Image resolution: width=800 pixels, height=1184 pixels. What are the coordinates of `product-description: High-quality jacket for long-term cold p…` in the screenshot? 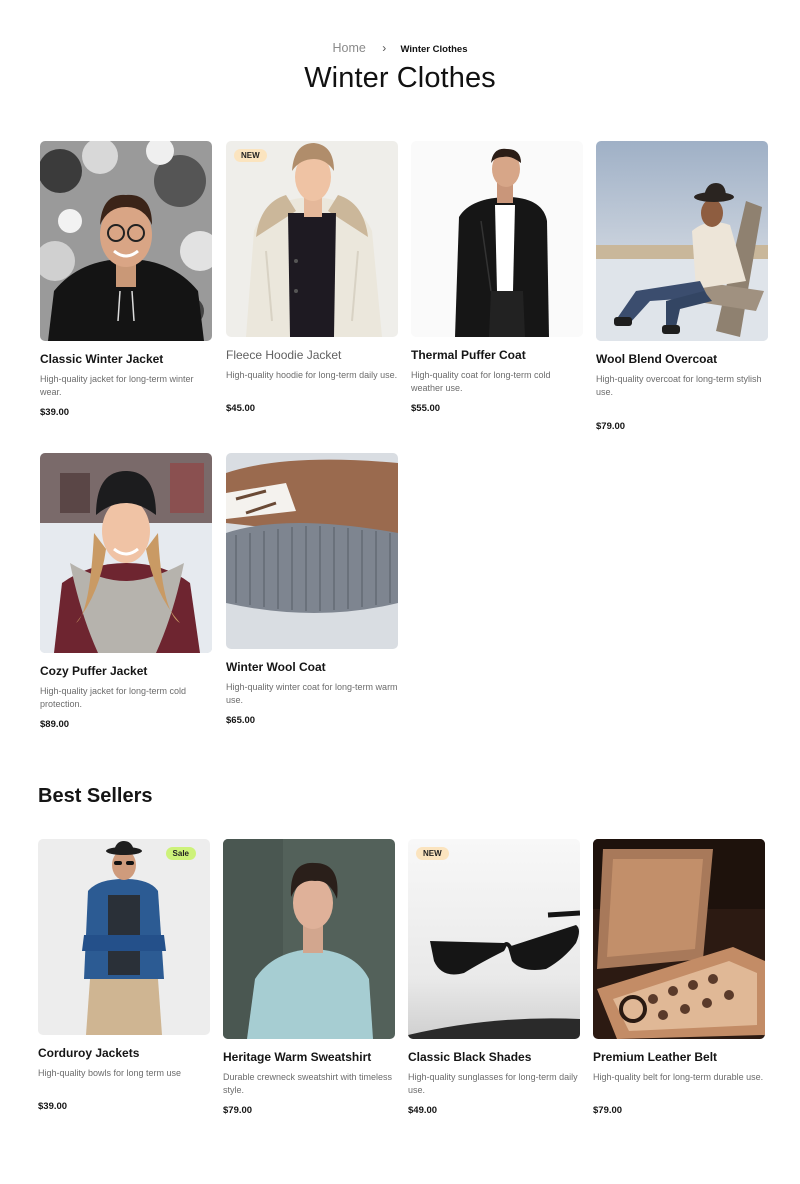 It's located at (113, 697).